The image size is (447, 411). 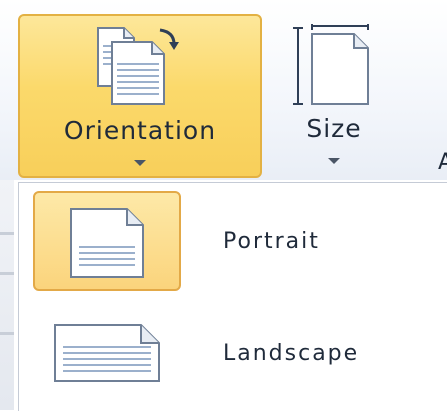 I want to click on cut-off-button-glyph: A, so click(x=442, y=162).